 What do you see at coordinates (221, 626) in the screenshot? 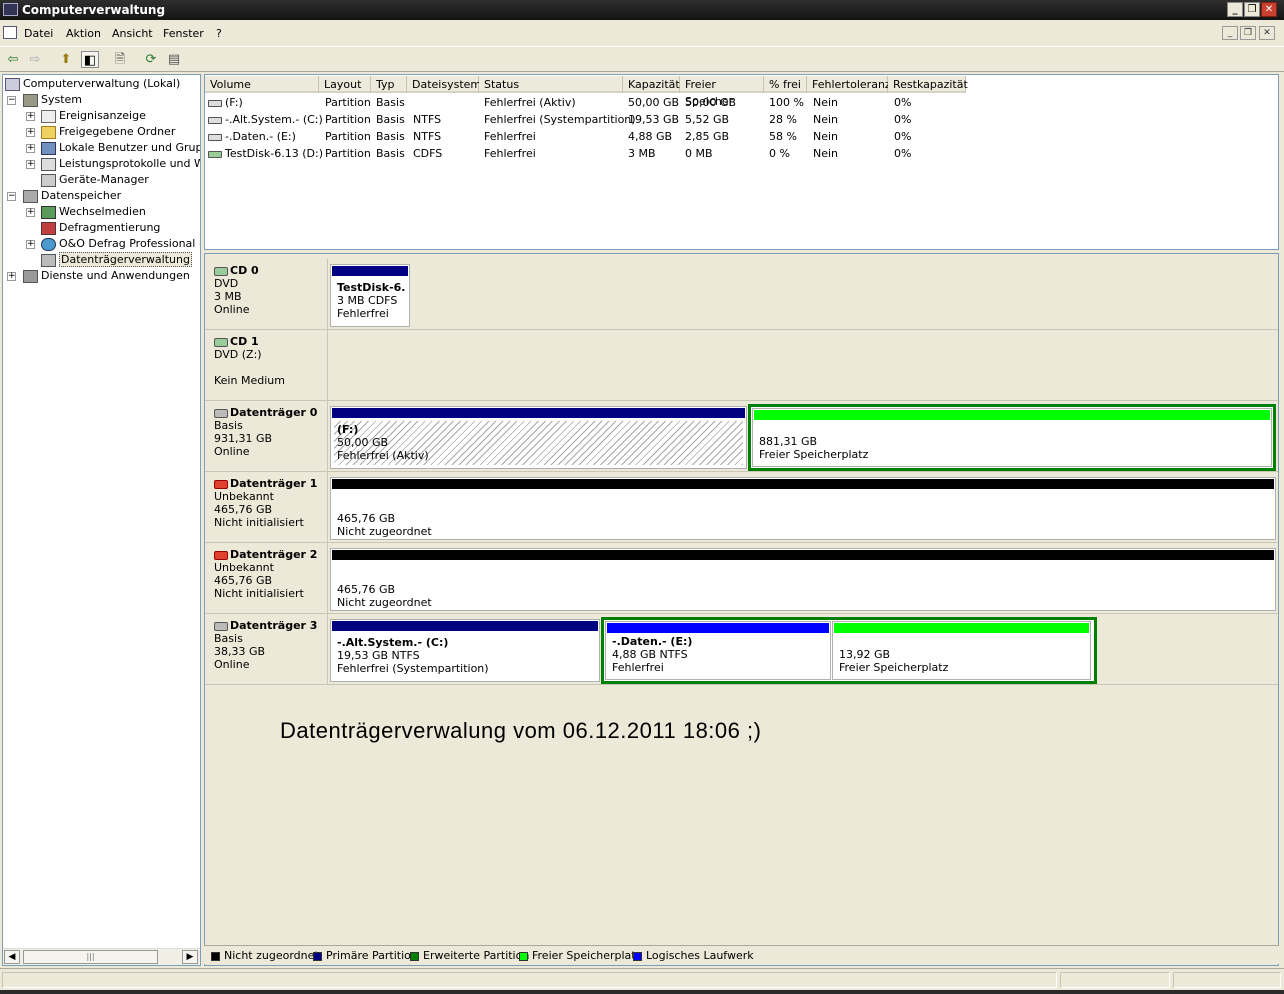
I see `hard-disk-icon` at bounding box center [221, 626].